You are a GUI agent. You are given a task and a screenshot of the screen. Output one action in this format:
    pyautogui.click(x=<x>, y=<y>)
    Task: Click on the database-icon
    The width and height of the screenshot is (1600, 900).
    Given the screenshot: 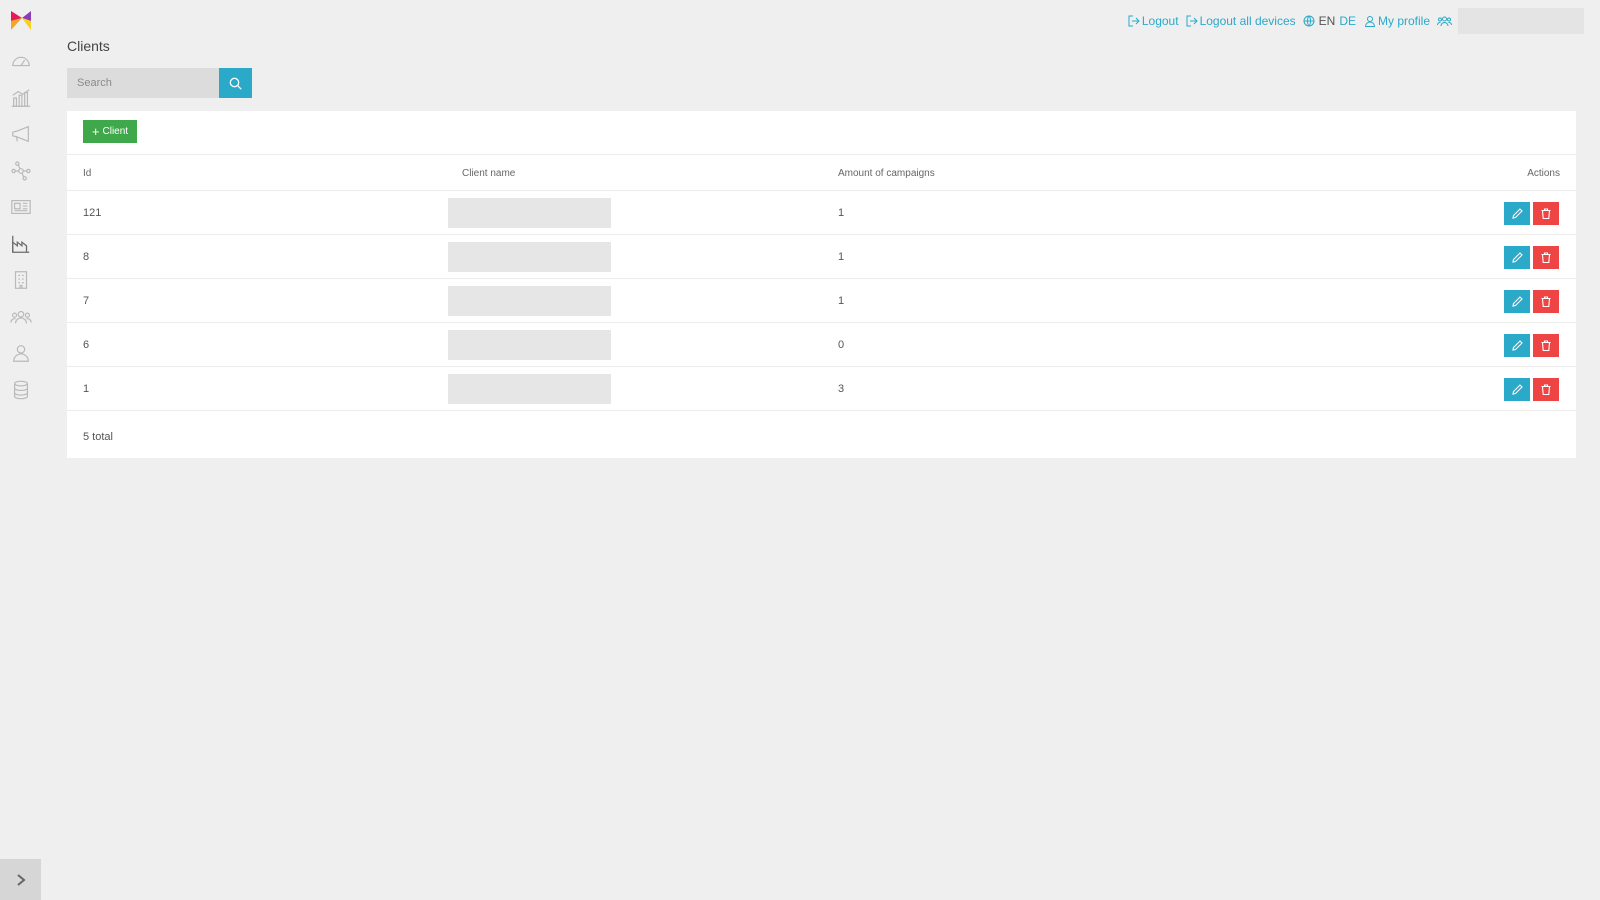 What is the action you would take?
    pyautogui.click(x=21, y=390)
    